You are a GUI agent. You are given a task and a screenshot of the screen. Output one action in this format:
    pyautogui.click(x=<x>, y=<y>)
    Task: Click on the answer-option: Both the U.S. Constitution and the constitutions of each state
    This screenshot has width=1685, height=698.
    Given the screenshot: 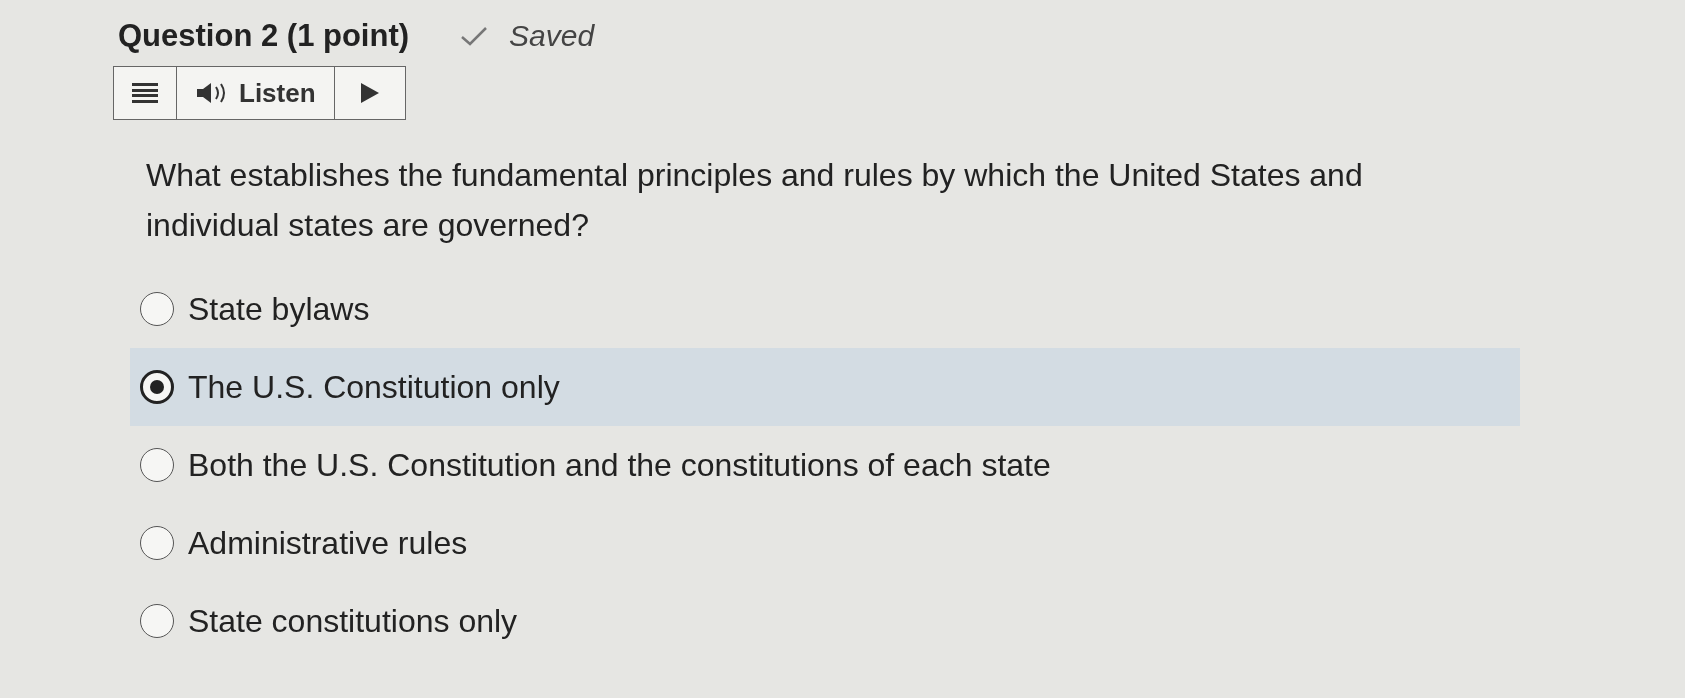 What is the action you would take?
    pyautogui.click(x=825, y=465)
    